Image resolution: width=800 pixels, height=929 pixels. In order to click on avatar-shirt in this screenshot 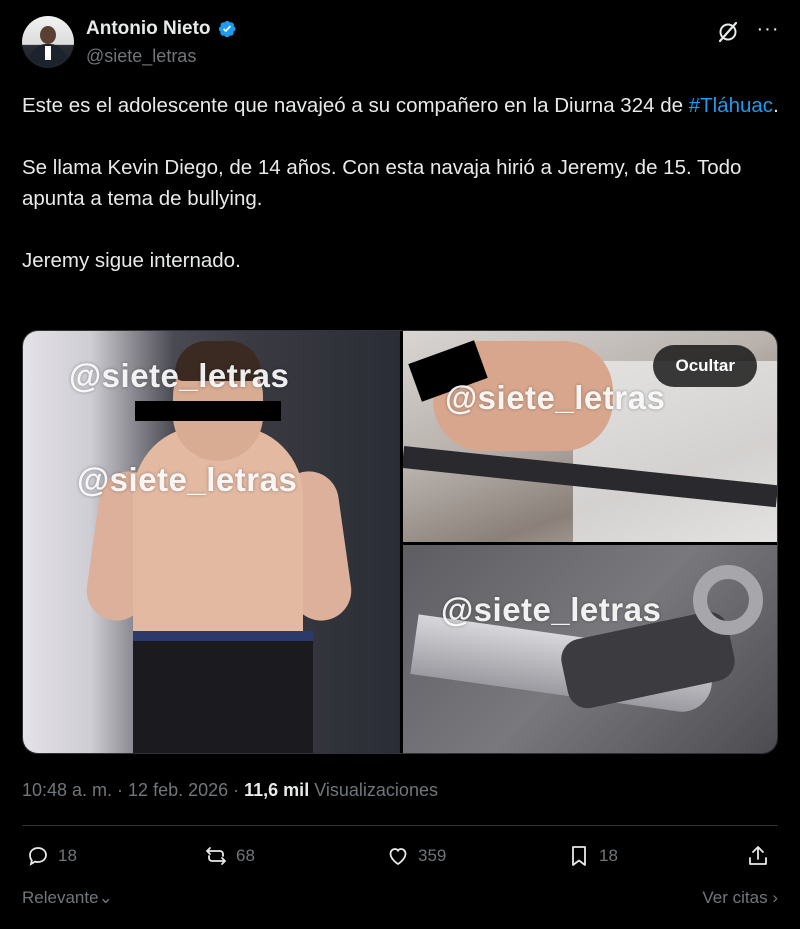, I will do `click(48, 53)`.